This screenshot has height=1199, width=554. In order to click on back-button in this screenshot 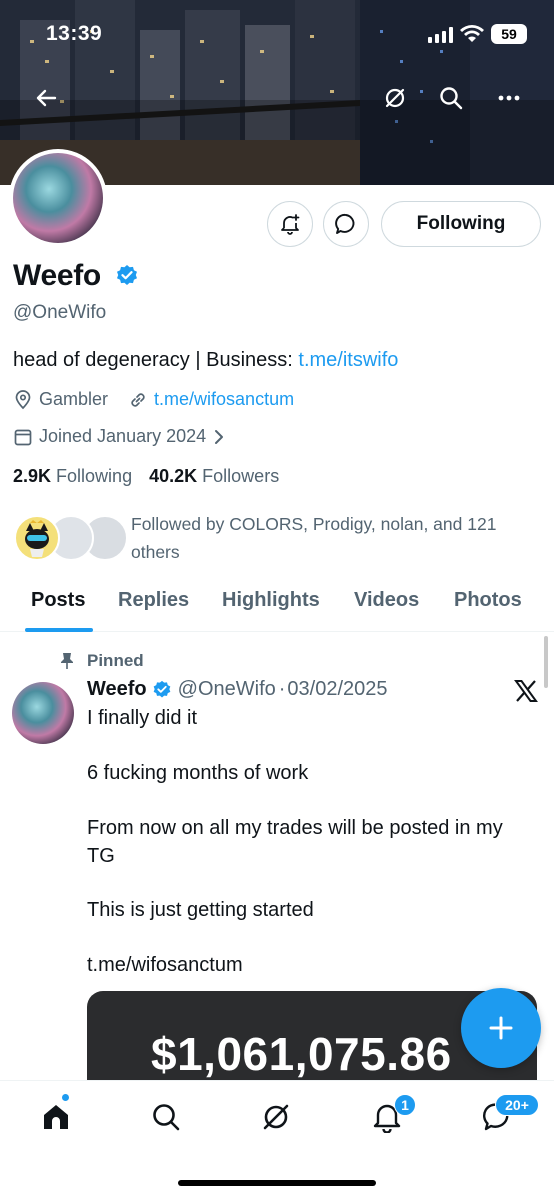, I will do `click(46, 98)`.